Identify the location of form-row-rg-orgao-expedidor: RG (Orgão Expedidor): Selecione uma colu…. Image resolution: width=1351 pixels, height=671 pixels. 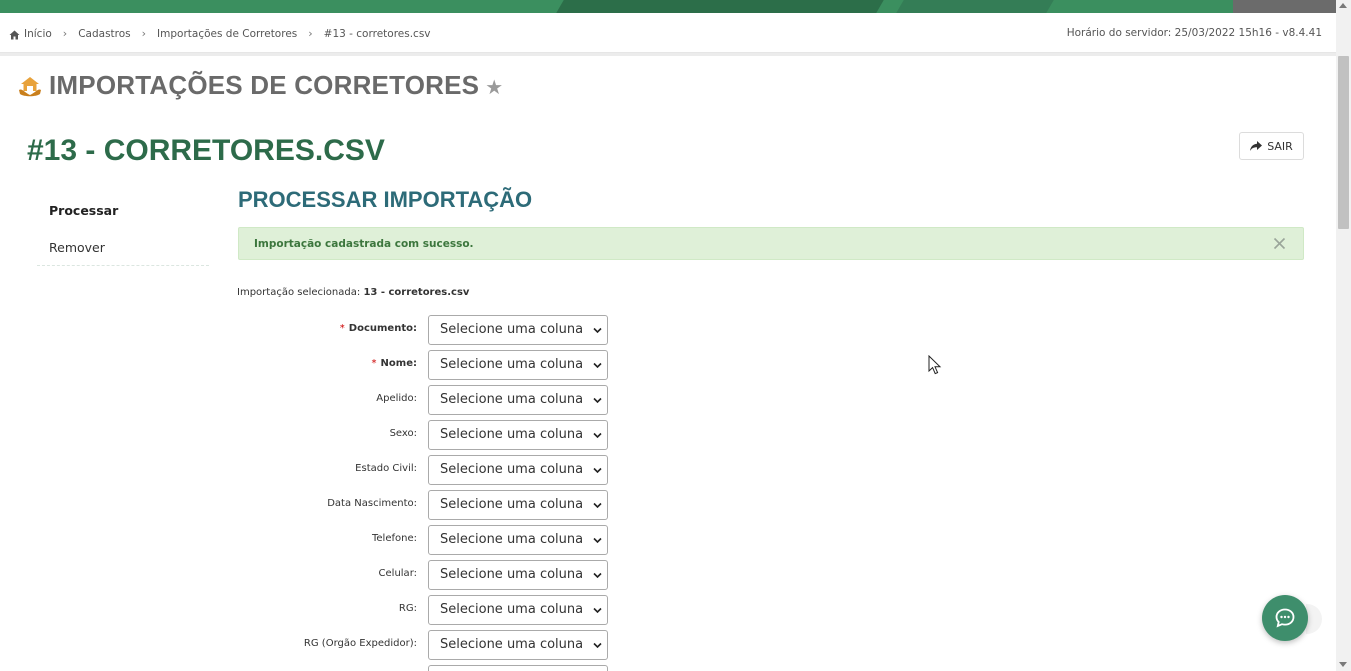
(438, 647).